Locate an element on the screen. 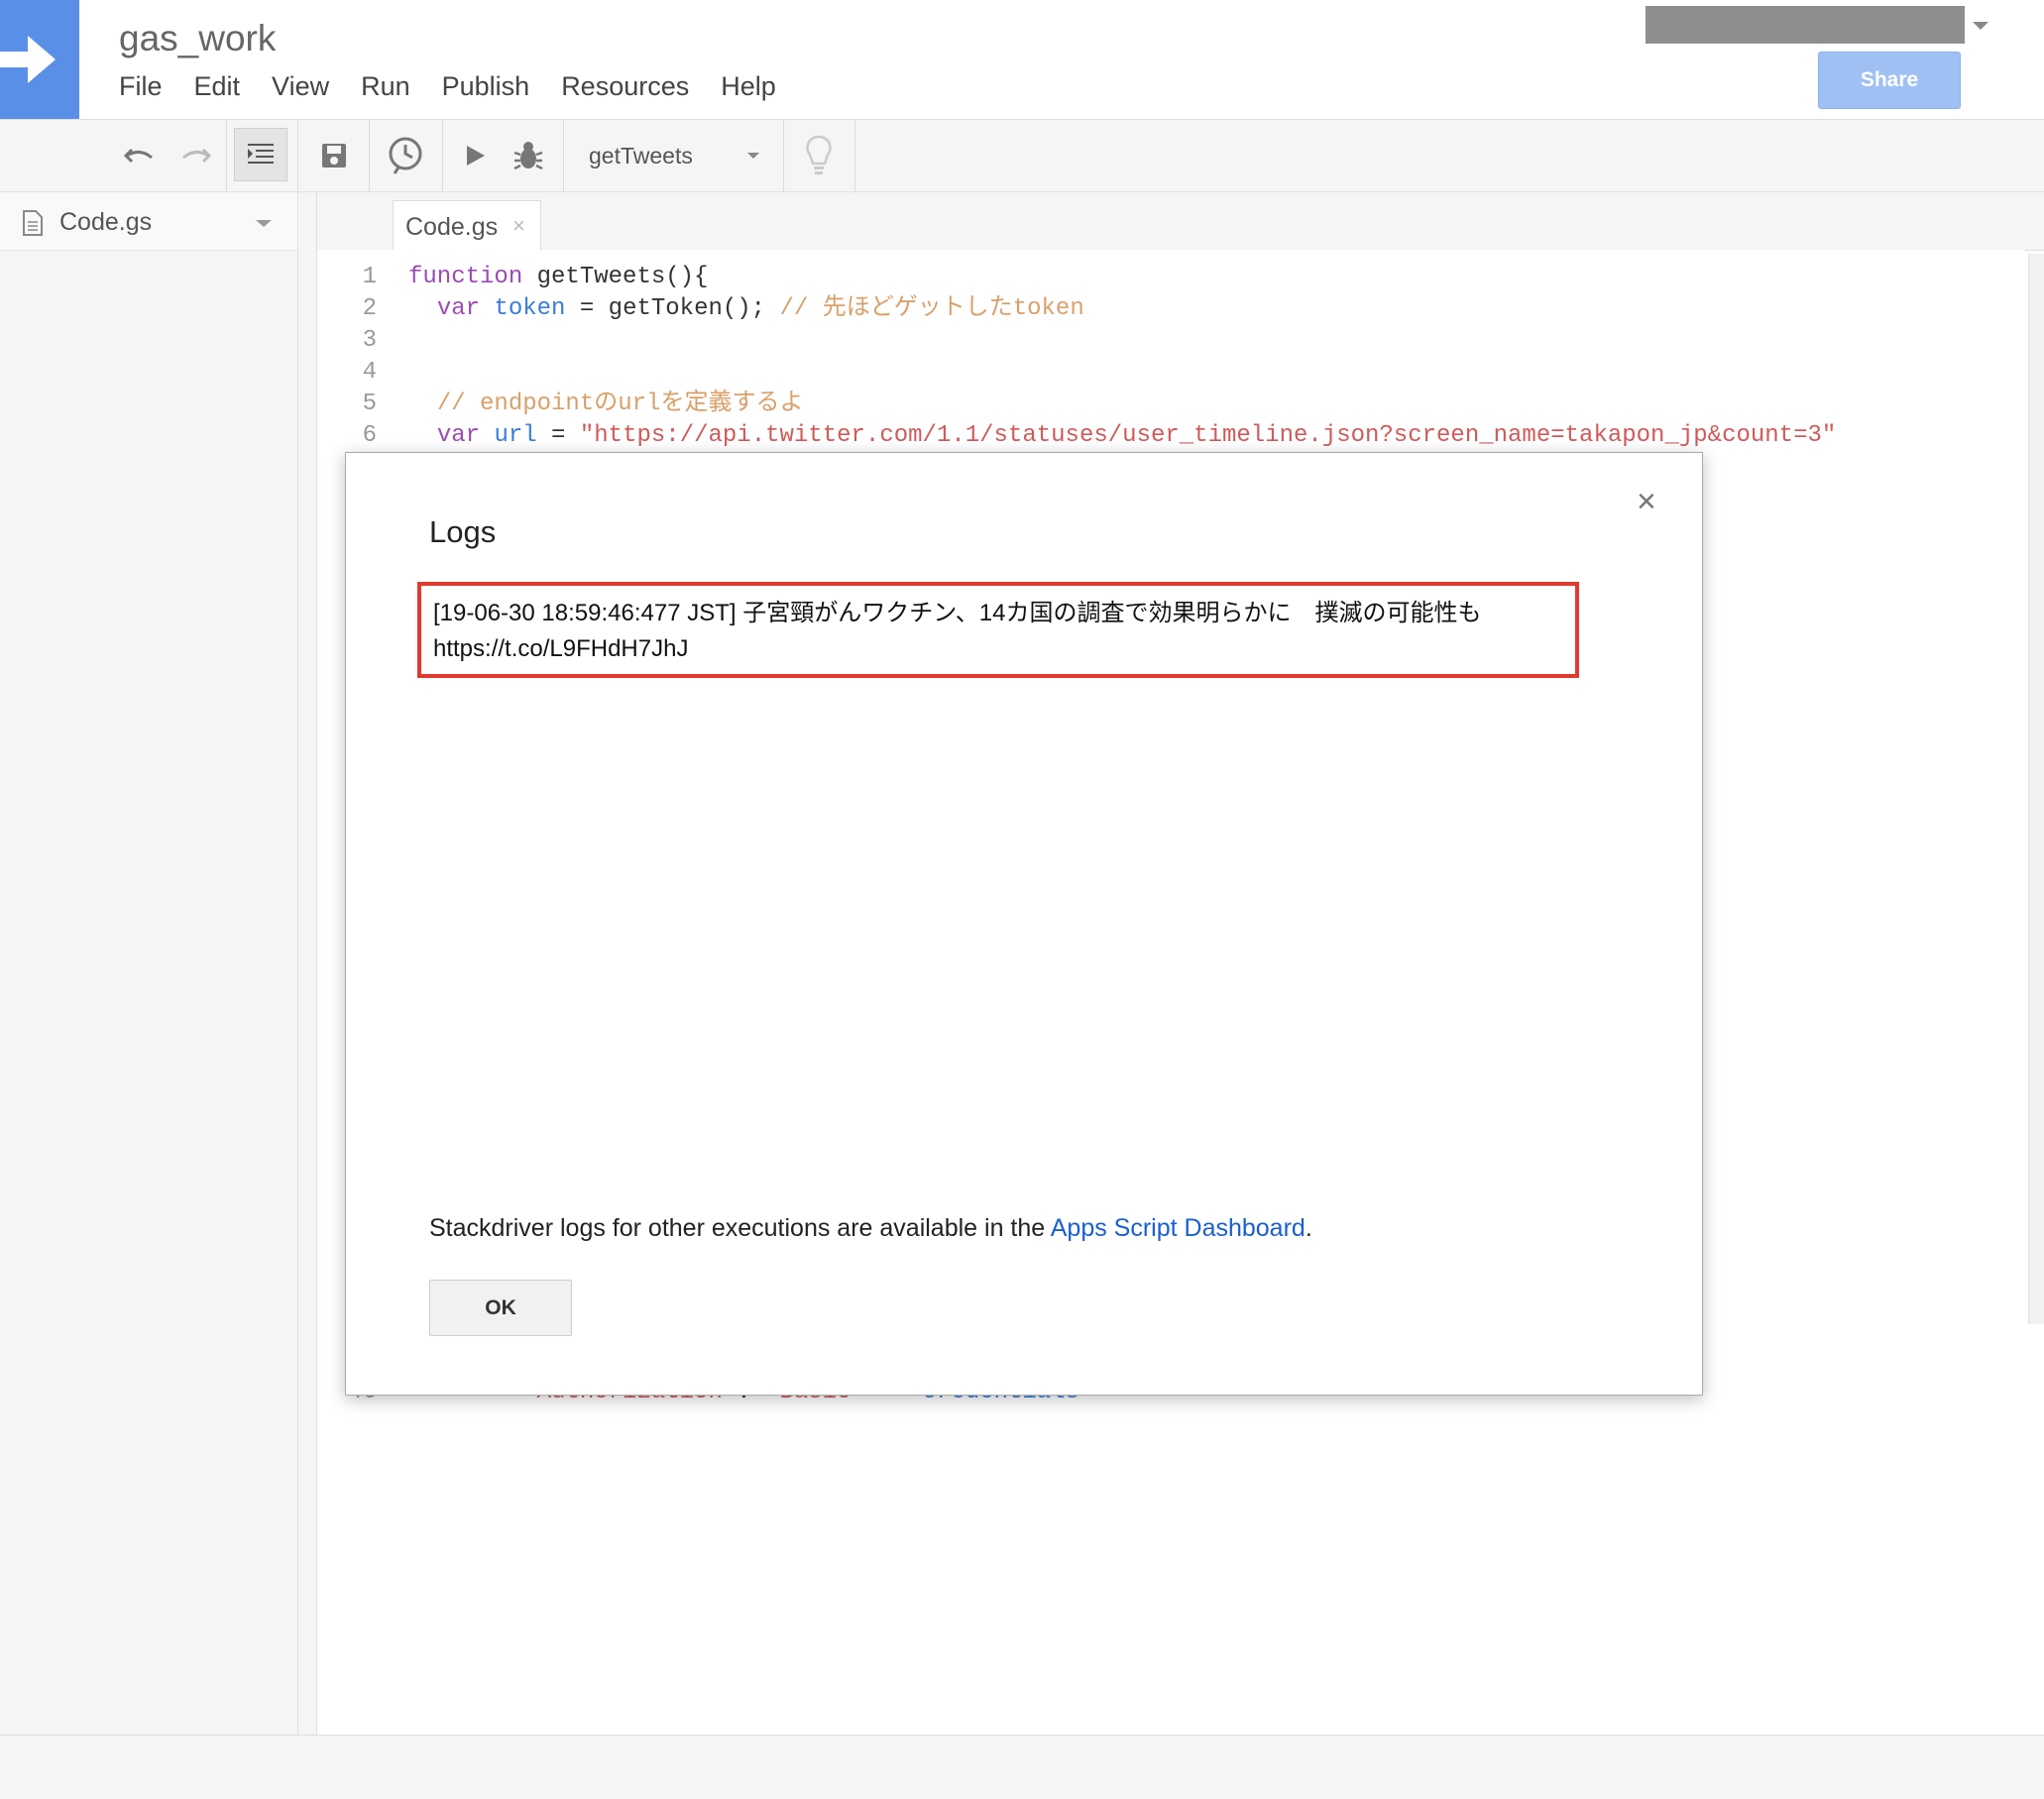 The image size is (2044, 1799). line-number: 6 is located at coordinates (369, 436).